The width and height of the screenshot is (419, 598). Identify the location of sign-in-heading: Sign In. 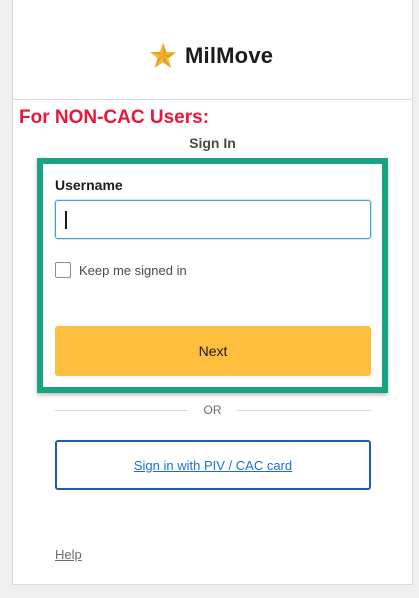
(212, 143).